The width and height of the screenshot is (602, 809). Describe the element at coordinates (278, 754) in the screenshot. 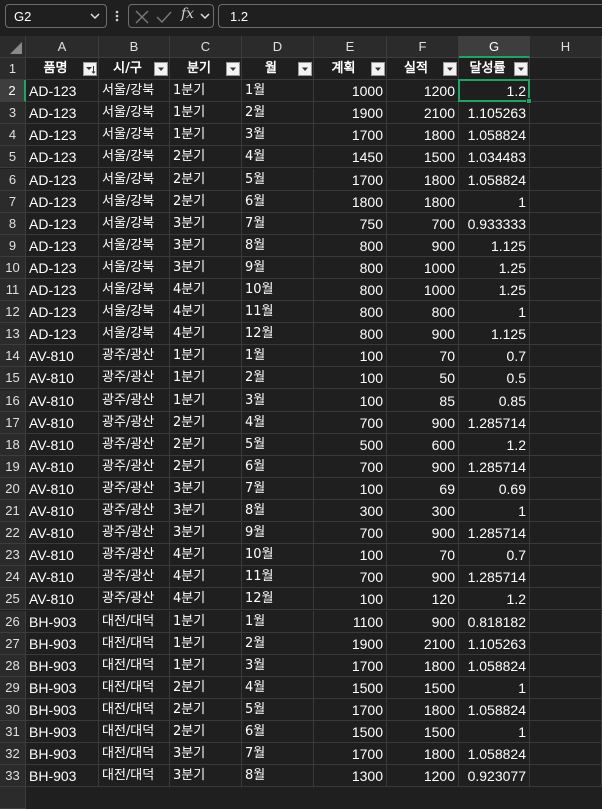

I see `table-cell: 7월` at that location.